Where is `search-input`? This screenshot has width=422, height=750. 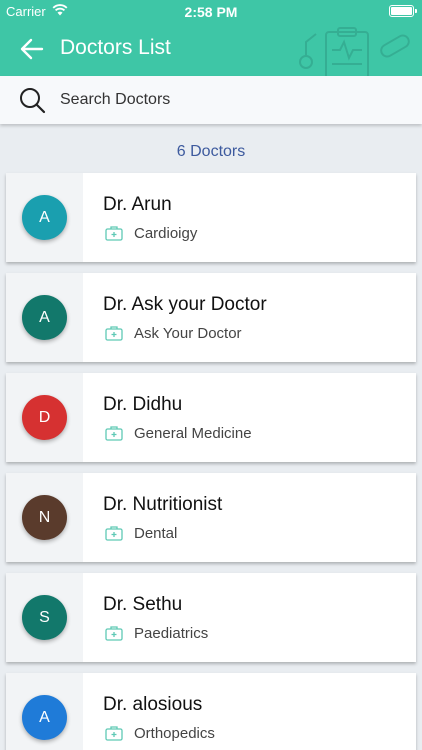 search-input is located at coordinates (230, 100).